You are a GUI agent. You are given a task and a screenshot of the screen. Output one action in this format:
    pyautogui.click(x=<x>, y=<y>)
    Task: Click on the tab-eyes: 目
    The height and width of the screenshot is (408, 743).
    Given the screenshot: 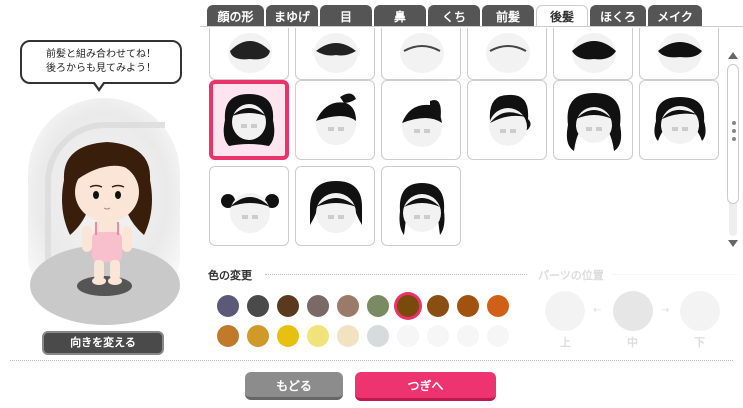 What is the action you would take?
    pyautogui.click(x=346, y=16)
    